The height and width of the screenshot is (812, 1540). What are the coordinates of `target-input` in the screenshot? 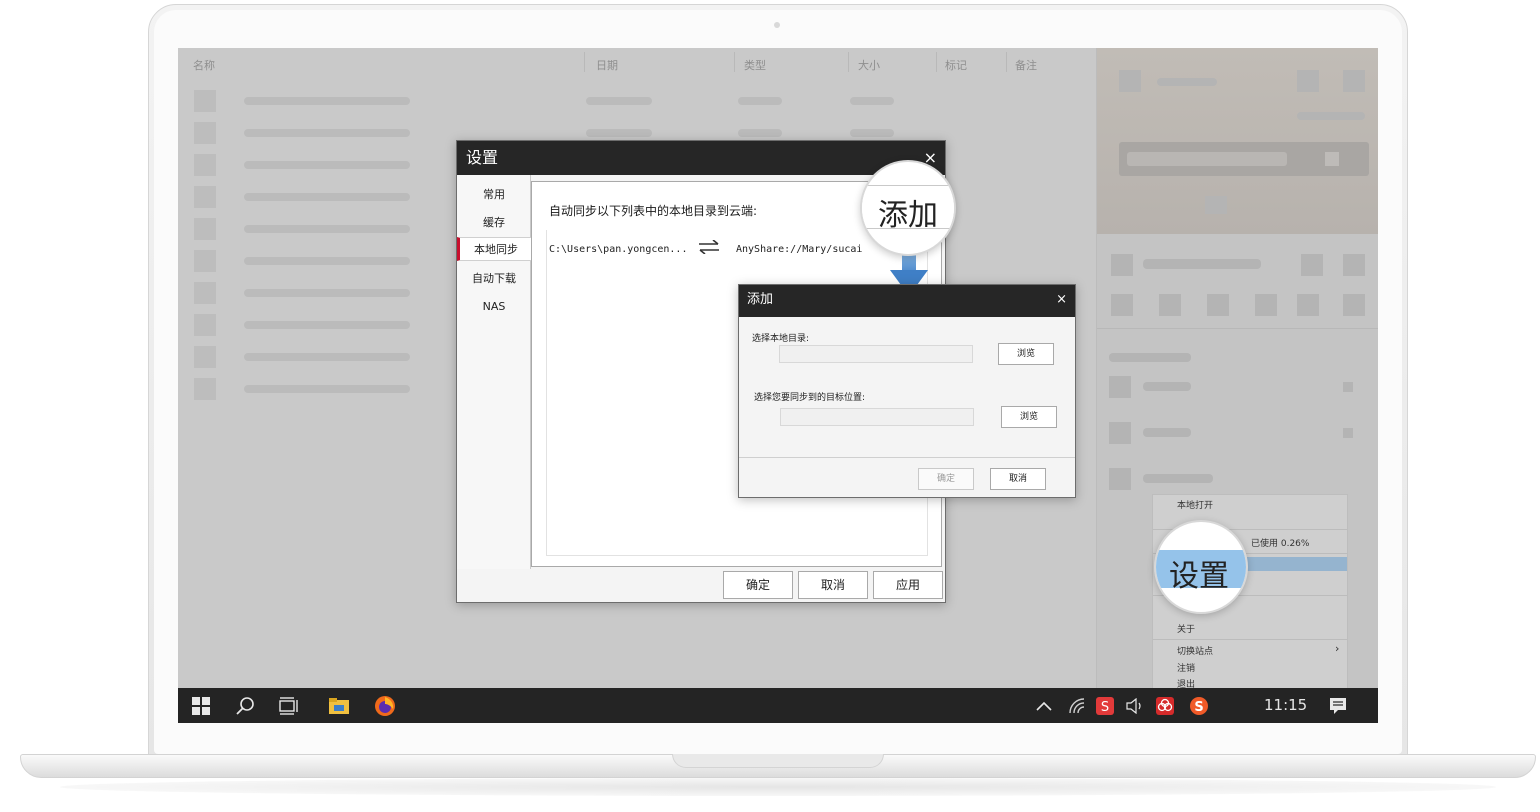 It's located at (877, 417).